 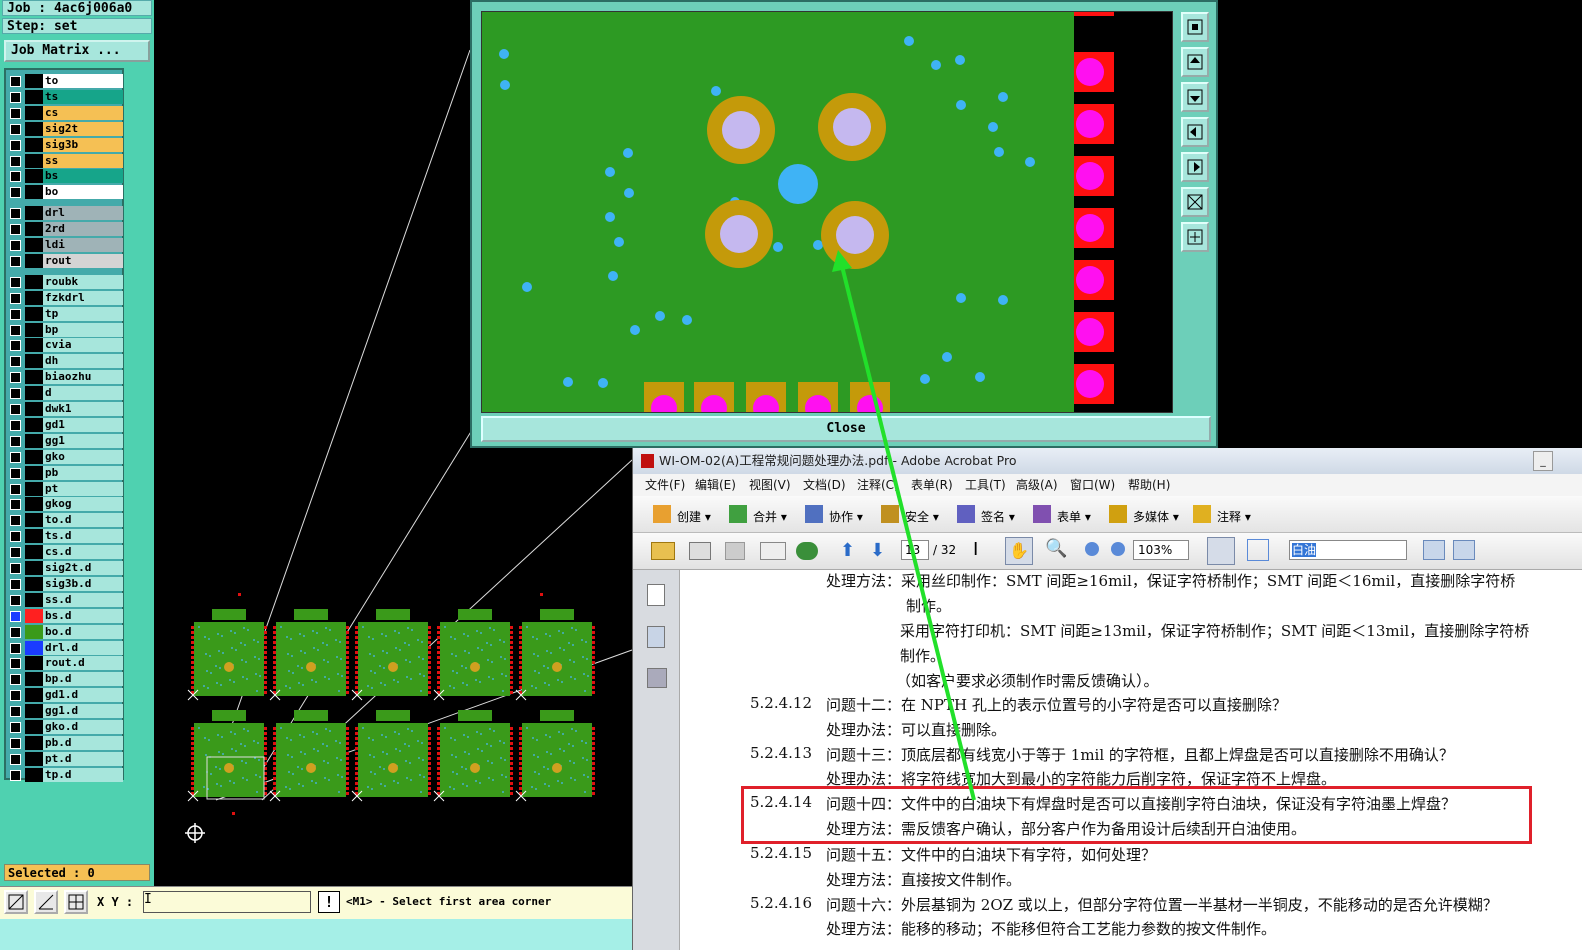 What do you see at coordinates (66, 213) in the screenshot?
I see `layer-row: drl` at bounding box center [66, 213].